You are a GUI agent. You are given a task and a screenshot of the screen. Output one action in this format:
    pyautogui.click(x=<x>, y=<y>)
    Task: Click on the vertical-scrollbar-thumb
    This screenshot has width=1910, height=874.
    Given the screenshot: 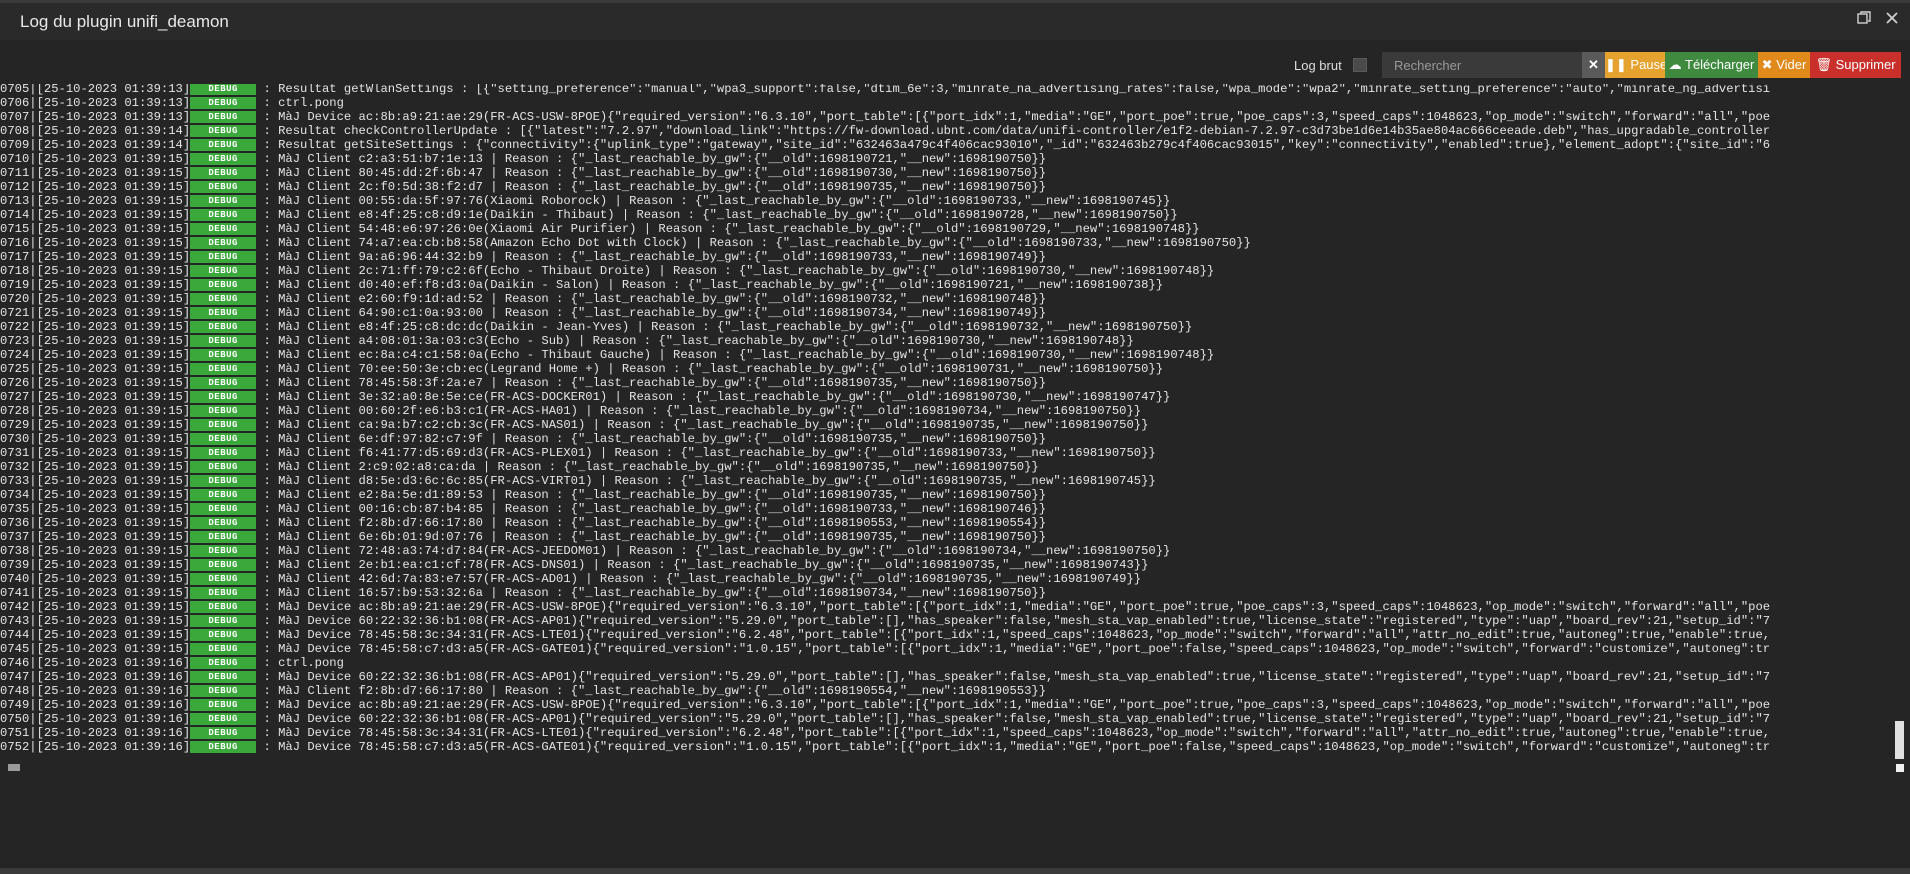 What is the action you would take?
    pyautogui.click(x=1899, y=740)
    